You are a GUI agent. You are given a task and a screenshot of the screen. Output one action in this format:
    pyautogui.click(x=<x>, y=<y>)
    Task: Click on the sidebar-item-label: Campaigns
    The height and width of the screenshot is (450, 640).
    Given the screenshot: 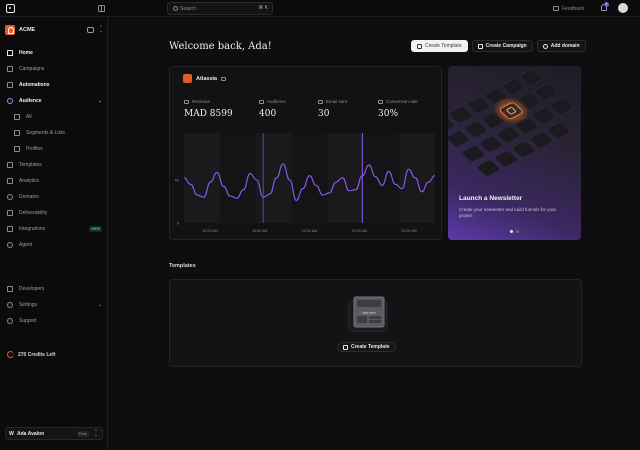 What is the action you would take?
    pyautogui.click(x=32, y=69)
    